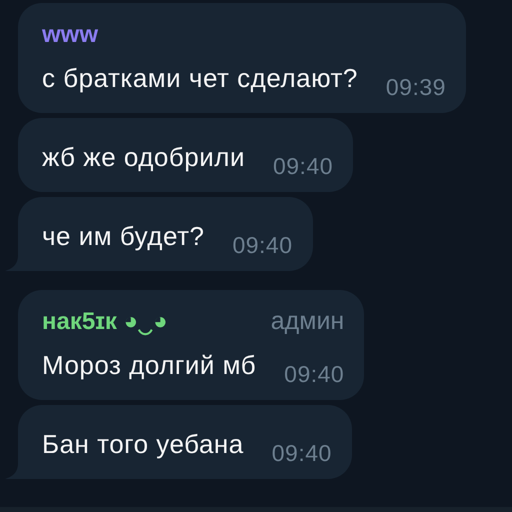 Image resolution: width=512 pixels, height=512 pixels. Describe the element at coordinates (123, 236) in the screenshot. I see `message-text: че им будет?` at that location.